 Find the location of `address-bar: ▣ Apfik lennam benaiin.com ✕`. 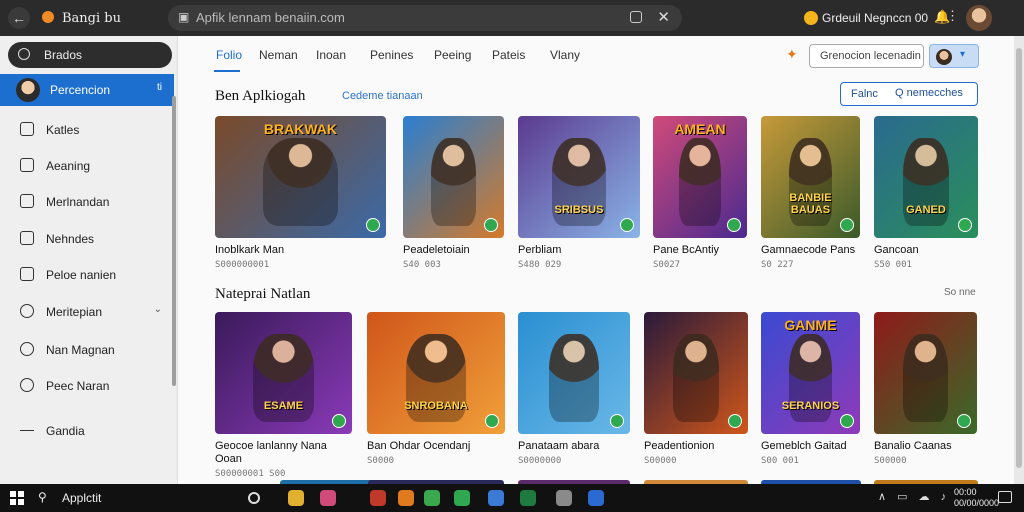

address-bar: ▣ Apfik lennam benaiin.com ✕ is located at coordinates (425, 18).